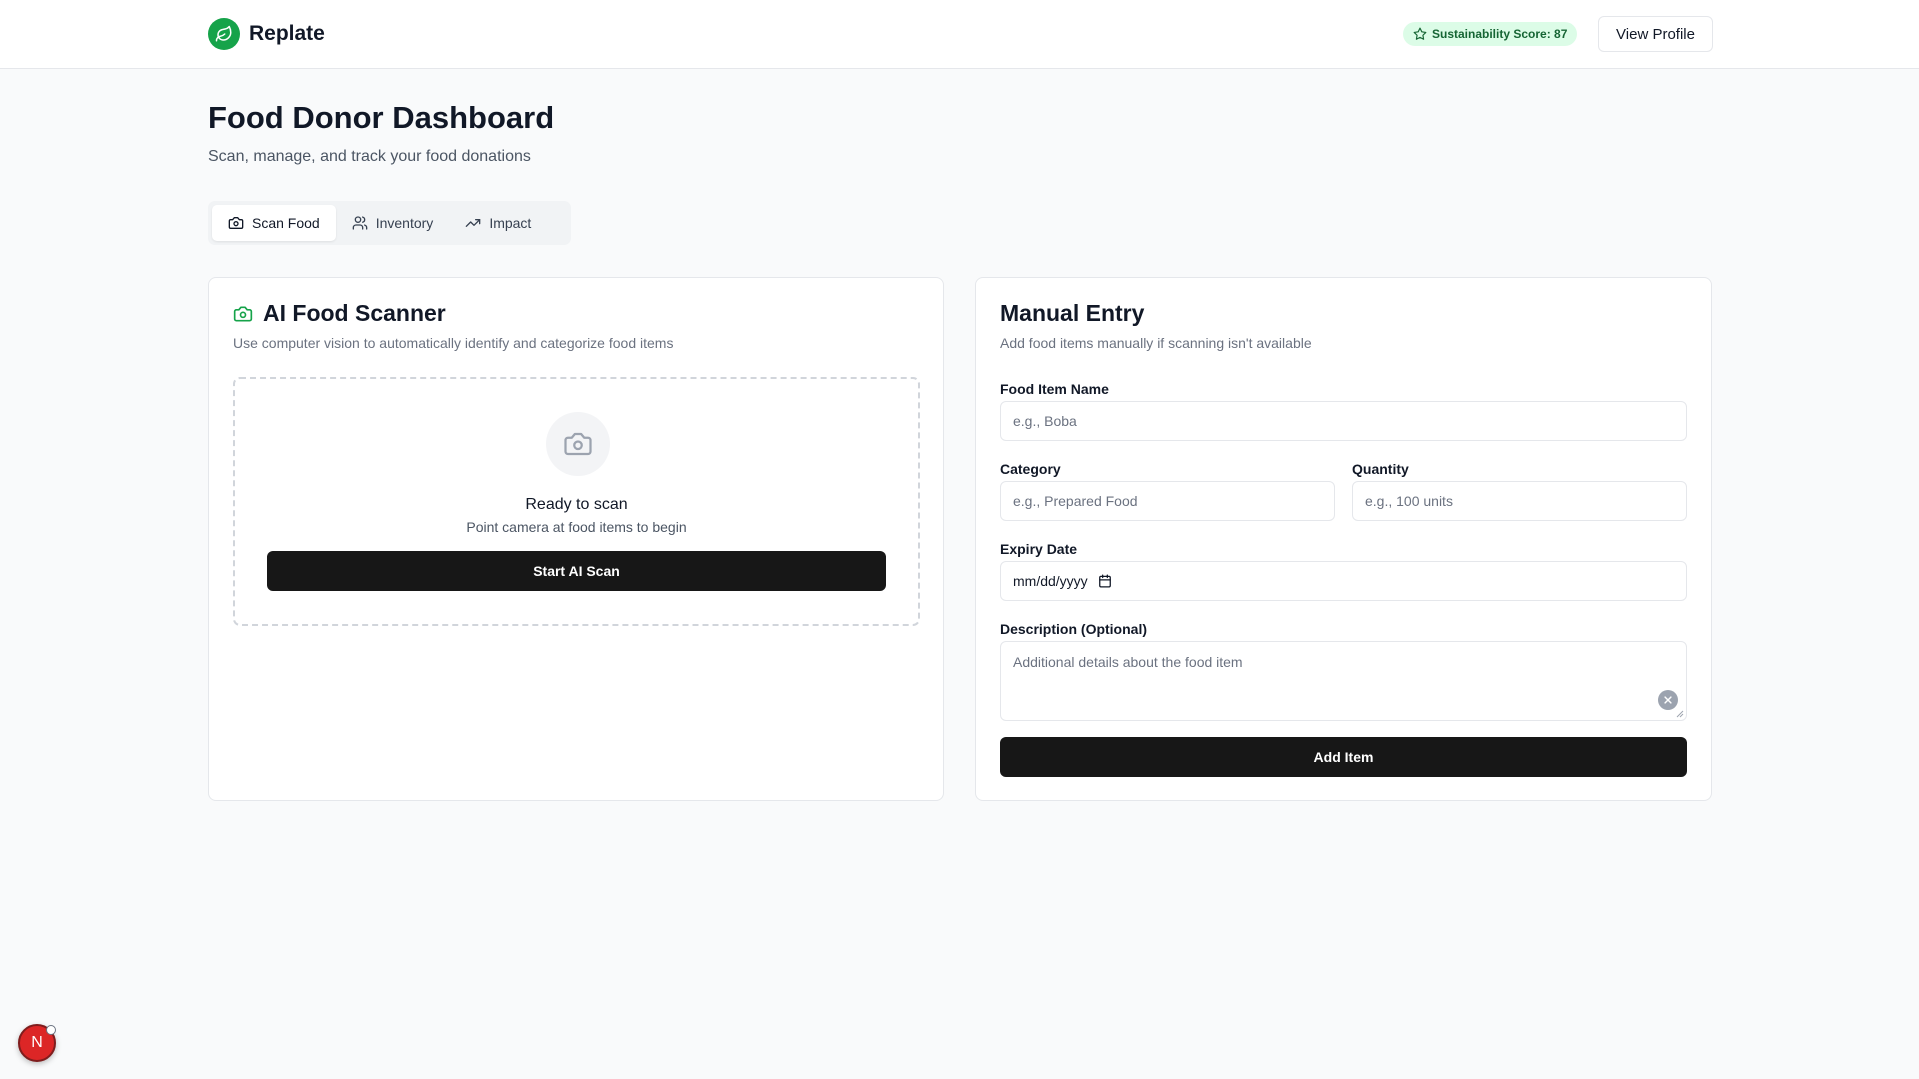 The width and height of the screenshot is (1919, 1079). Describe the element at coordinates (224, 34) in the screenshot. I see `leaf-logo-icon` at that location.